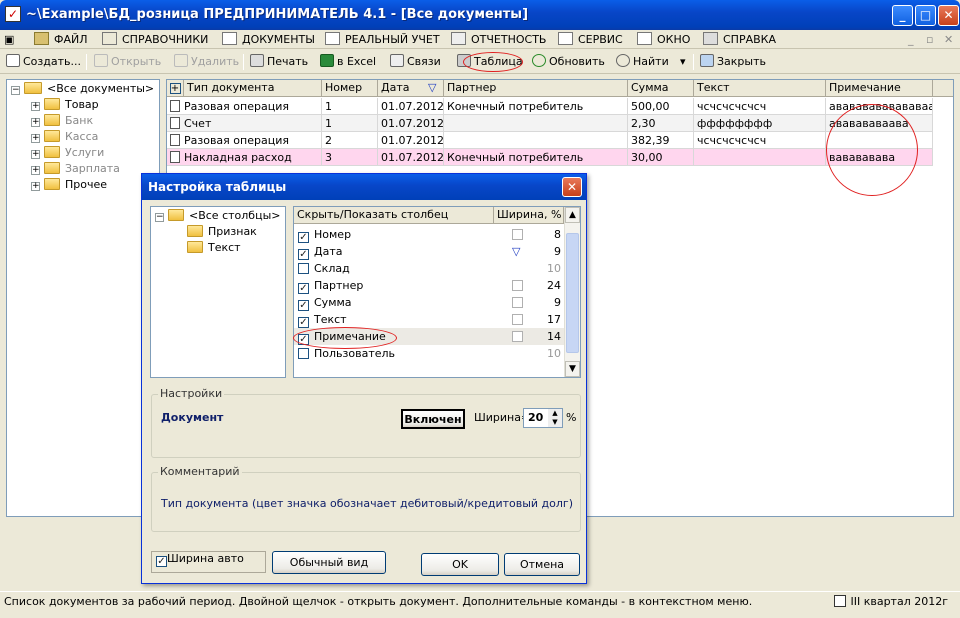 This screenshot has height=618, width=960. I want to click on column-option-row: ✓ Сумма 9, so click(429, 302).